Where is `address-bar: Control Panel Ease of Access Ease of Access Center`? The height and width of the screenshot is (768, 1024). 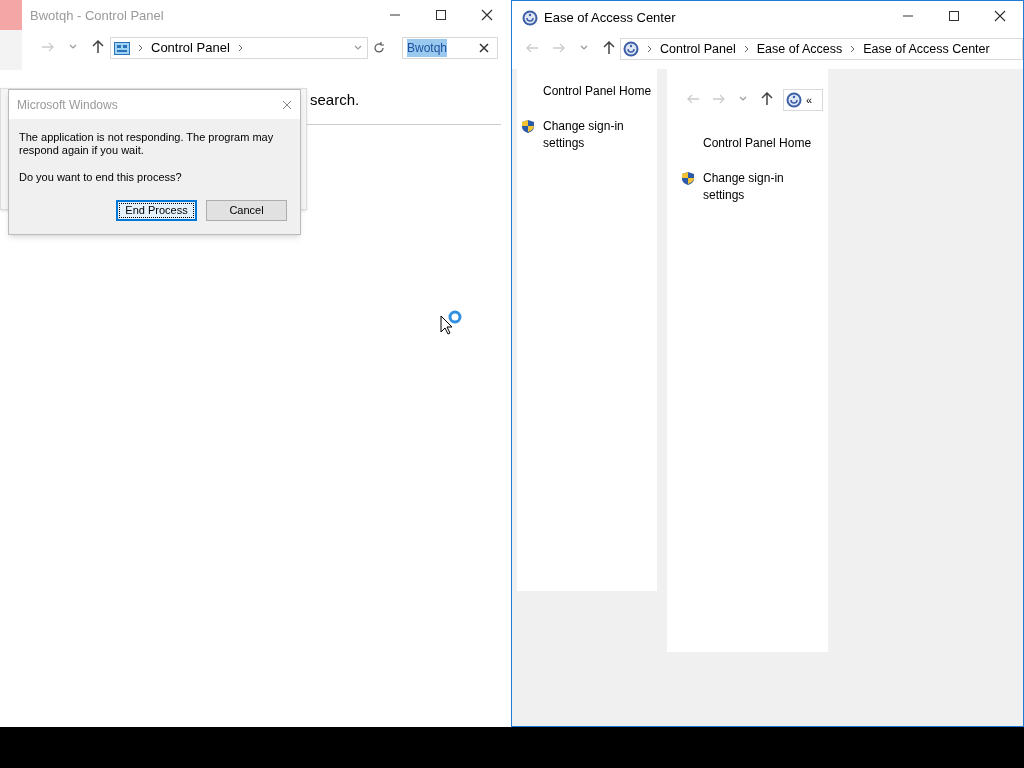 address-bar: Control Panel Ease of Access Ease of Access Center is located at coordinates (821, 49).